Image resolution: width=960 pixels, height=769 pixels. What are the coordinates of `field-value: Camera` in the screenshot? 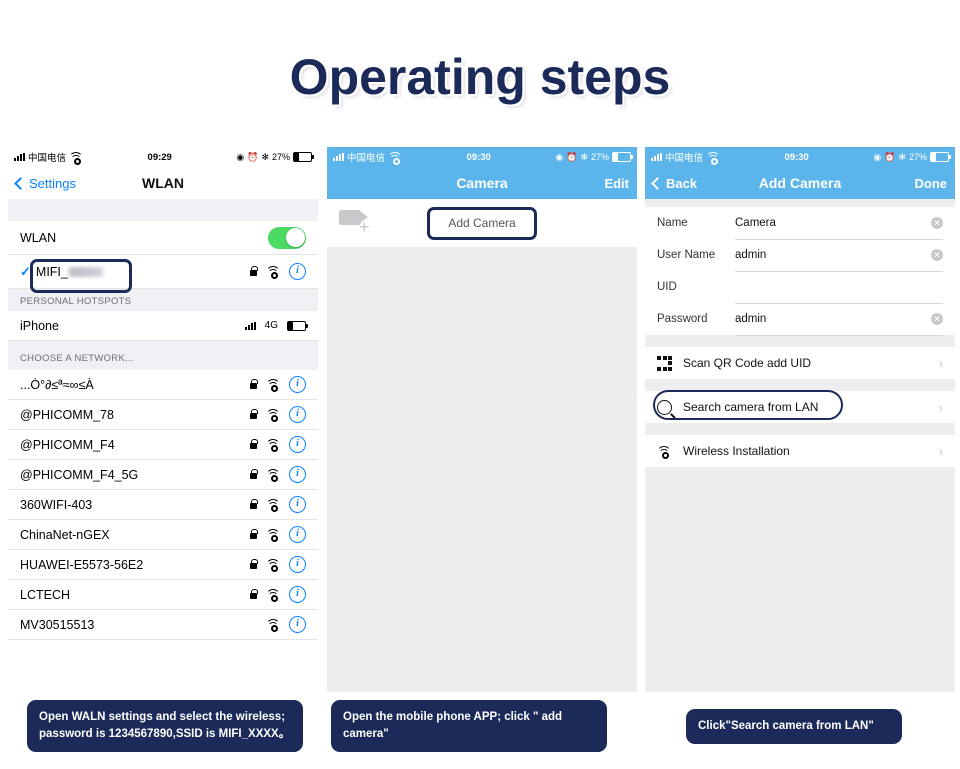 It's located at (755, 222).